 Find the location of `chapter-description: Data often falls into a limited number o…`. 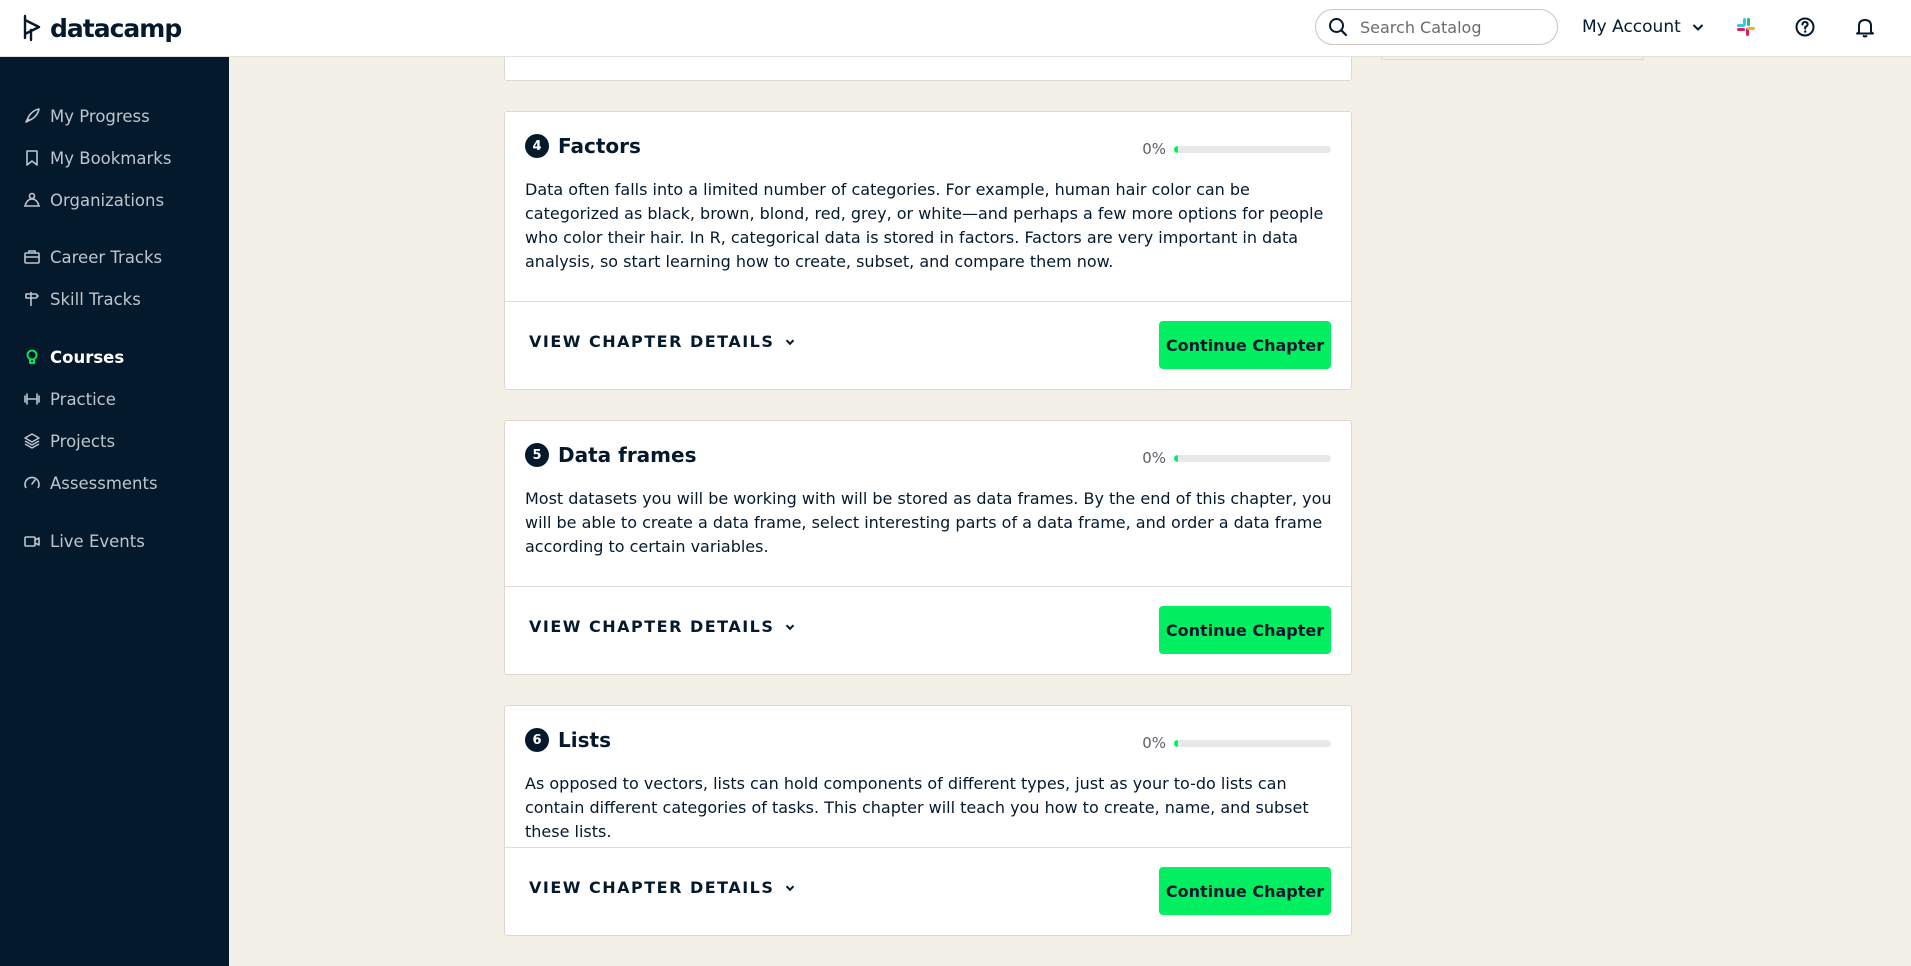

chapter-description: Data often falls into a limited number o… is located at coordinates (924, 225).